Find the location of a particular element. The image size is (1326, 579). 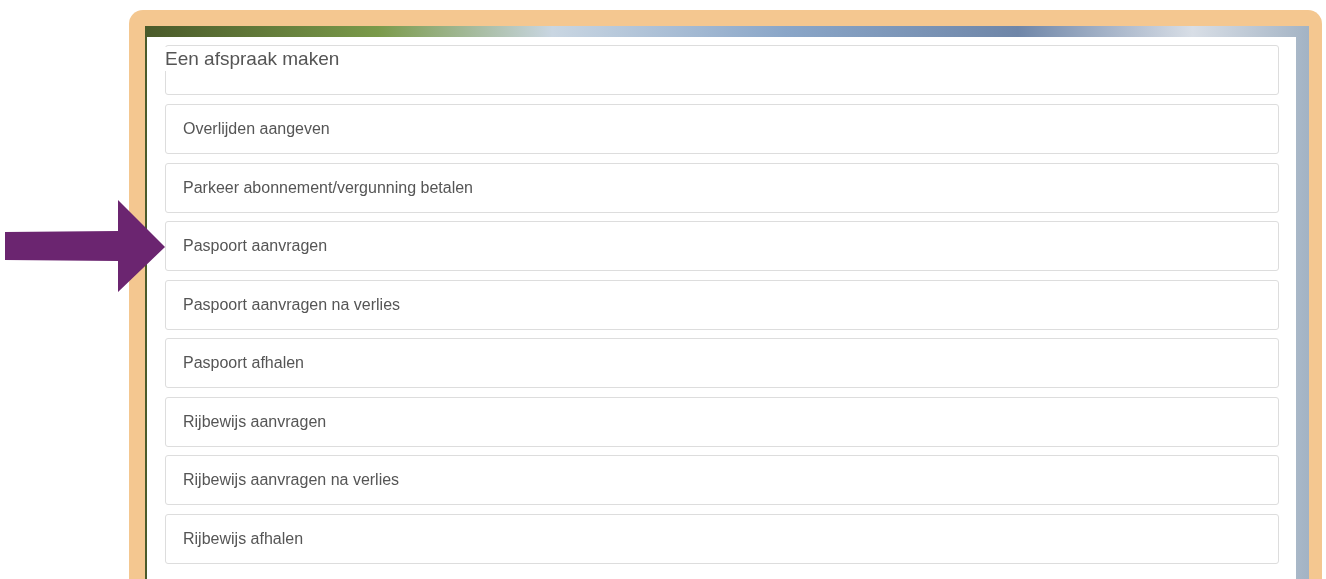

list-item: Rijbewijs aanvragen na verlies is located at coordinates (722, 480).